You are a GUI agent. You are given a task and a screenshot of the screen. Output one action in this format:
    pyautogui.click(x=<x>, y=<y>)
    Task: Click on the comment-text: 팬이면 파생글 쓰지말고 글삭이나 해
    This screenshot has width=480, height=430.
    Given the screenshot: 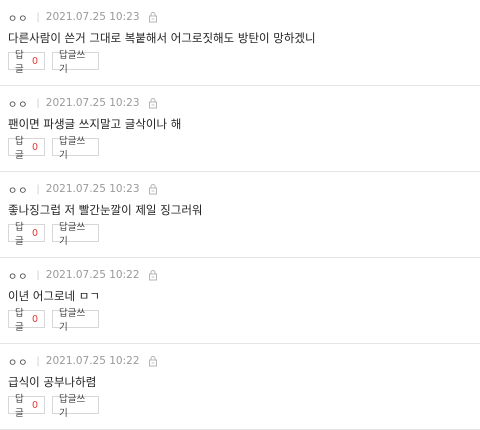 What is the action you would take?
    pyautogui.click(x=95, y=124)
    